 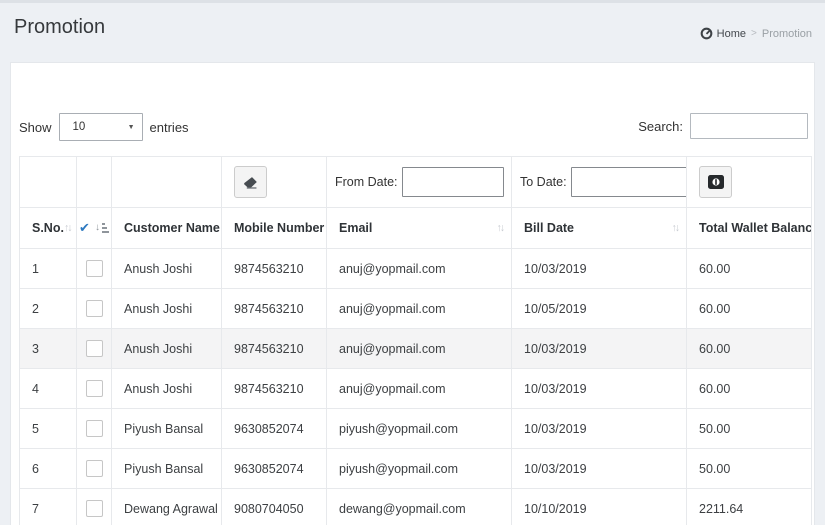 I want to click on filter-row: From Date: To Date:, so click(x=415, y=182).